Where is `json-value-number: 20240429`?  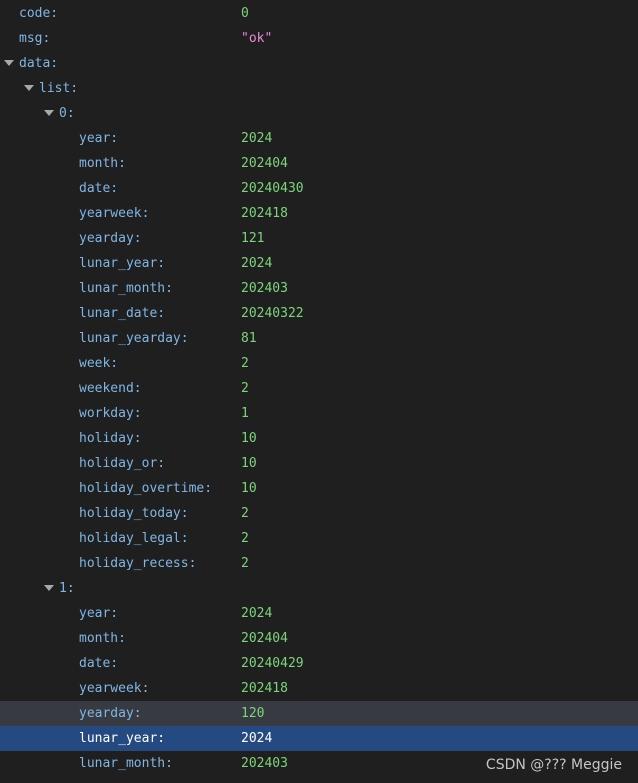 json-value-number: 20240429 is located at coordinates (272, 663).